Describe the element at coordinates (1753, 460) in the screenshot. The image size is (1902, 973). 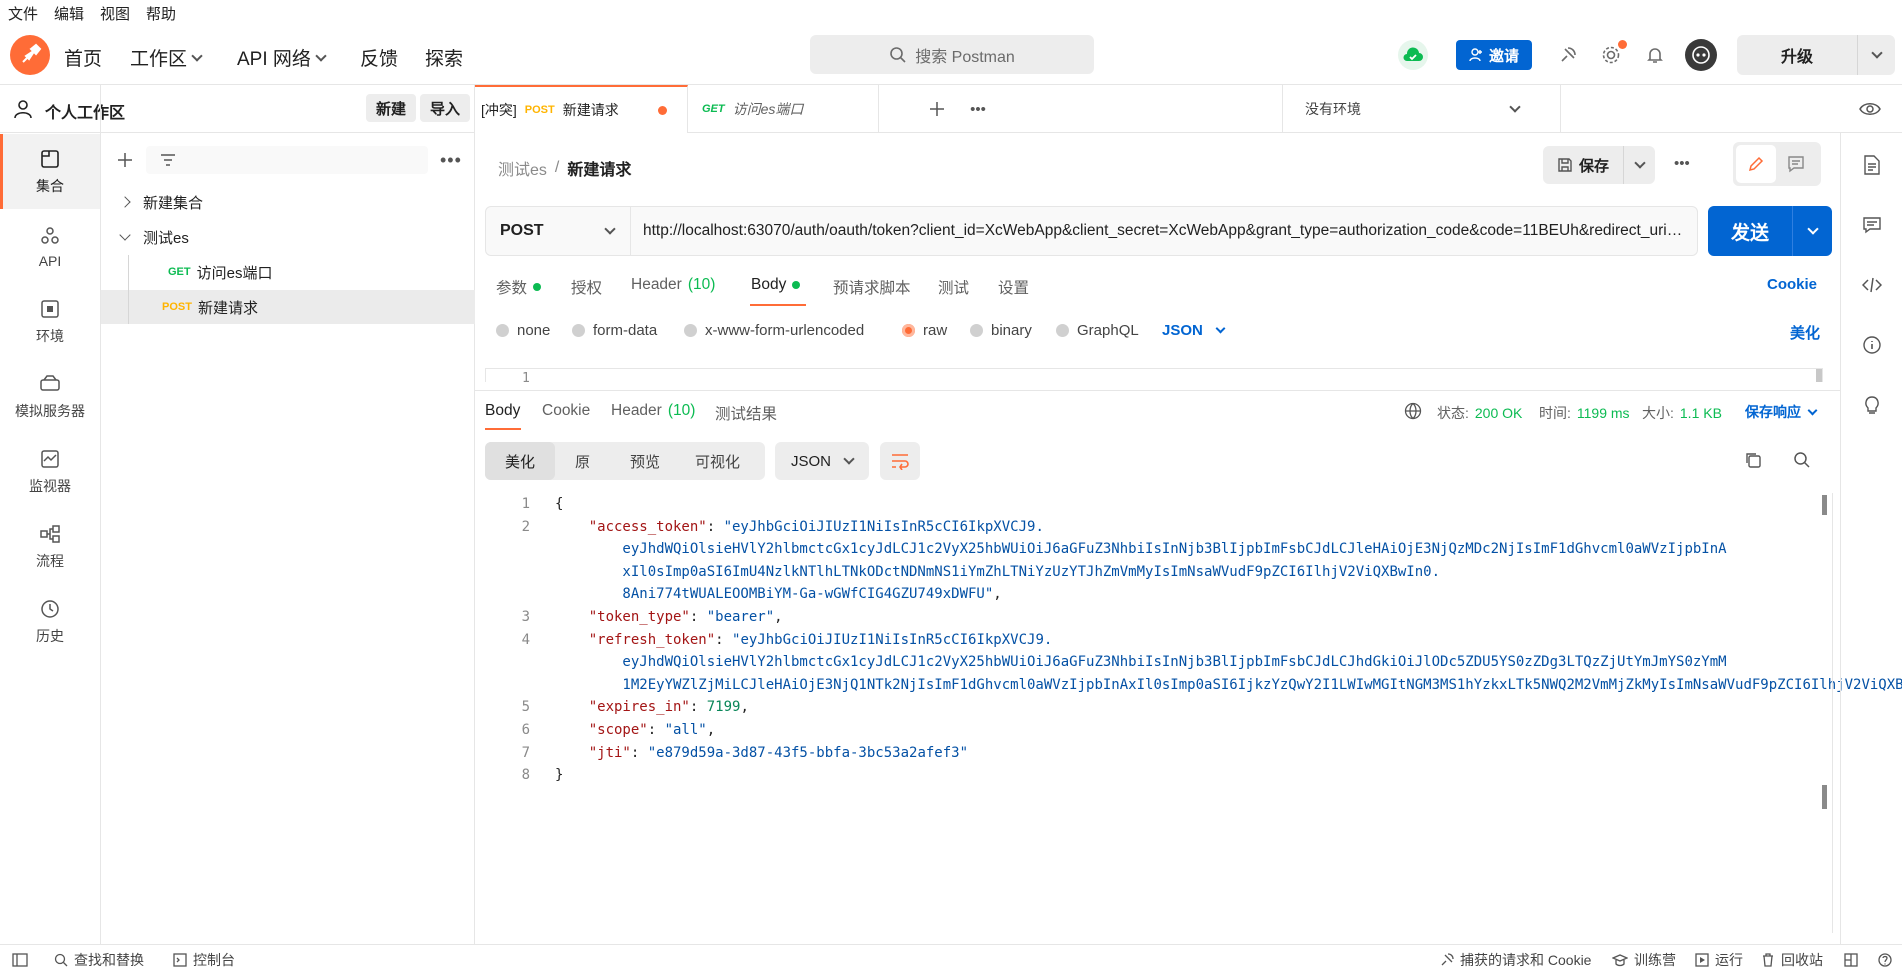
I see `copy-icon` at that location.